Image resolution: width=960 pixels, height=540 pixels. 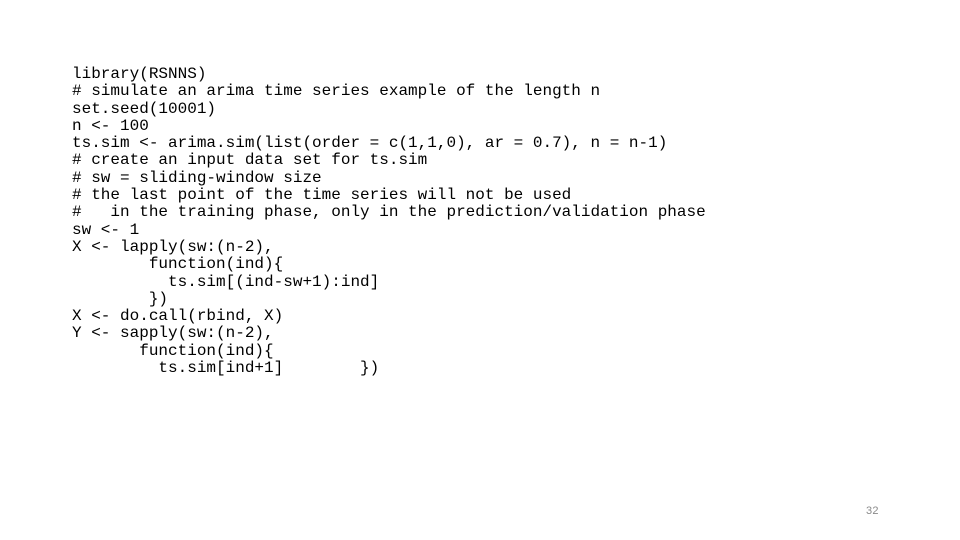 I want to click on code-line: }), so click(x=120, y=298).